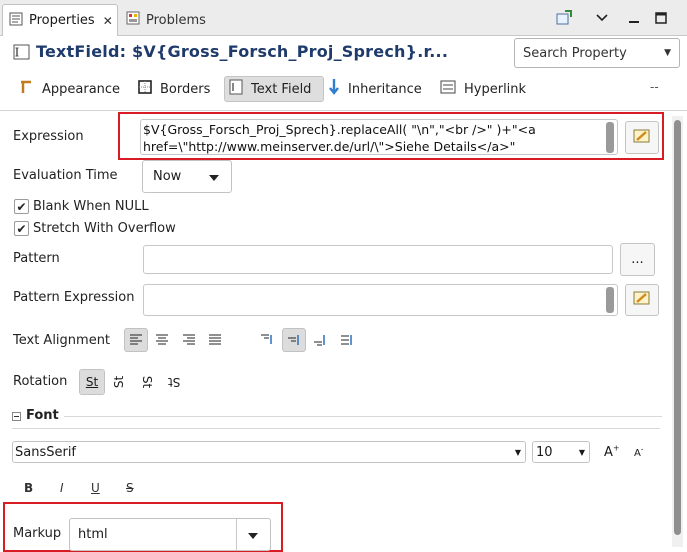 This screenshot has width=687, height=552. What do you see at coordinates (281, 89) in the screenshot?
I see `section-tab-label: Text Field` at bounding box center [281, 89].